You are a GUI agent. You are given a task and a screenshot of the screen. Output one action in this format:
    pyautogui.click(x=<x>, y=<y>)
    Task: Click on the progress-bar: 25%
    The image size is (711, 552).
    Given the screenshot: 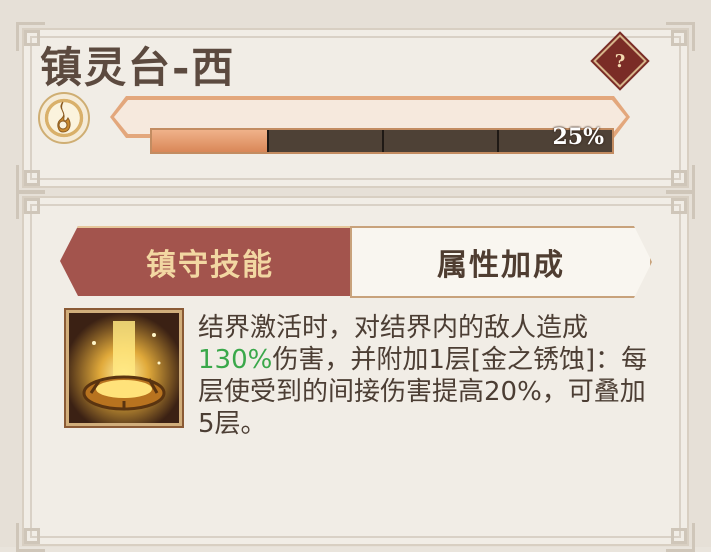 What is the action you would take?
    pyautogui.click(x=382, y=139)
    